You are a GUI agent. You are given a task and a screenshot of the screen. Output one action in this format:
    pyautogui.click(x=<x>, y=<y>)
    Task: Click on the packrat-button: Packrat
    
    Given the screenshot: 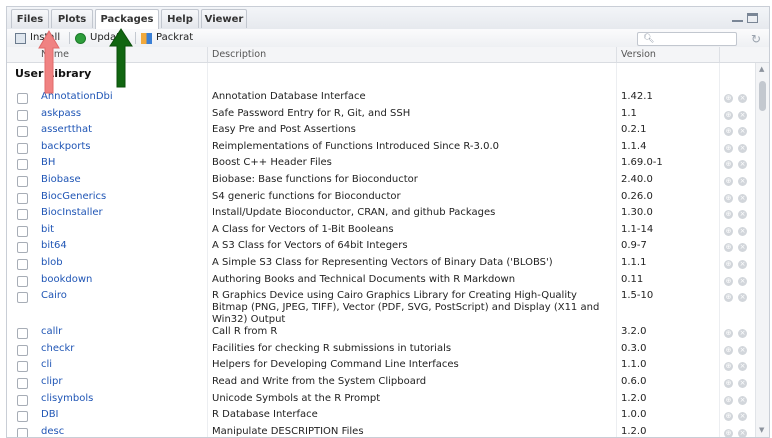 What is the action you would take?
    pyautogui.click(x=170, y=38)
    